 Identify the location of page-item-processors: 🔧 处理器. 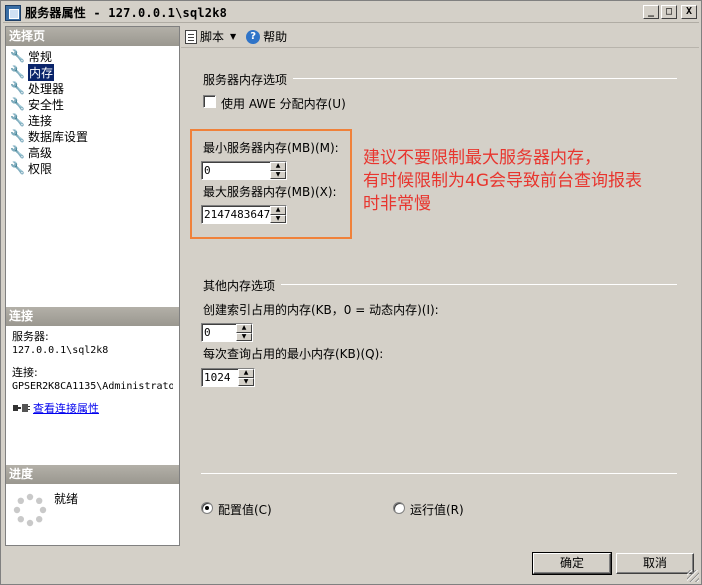
(94, 88).